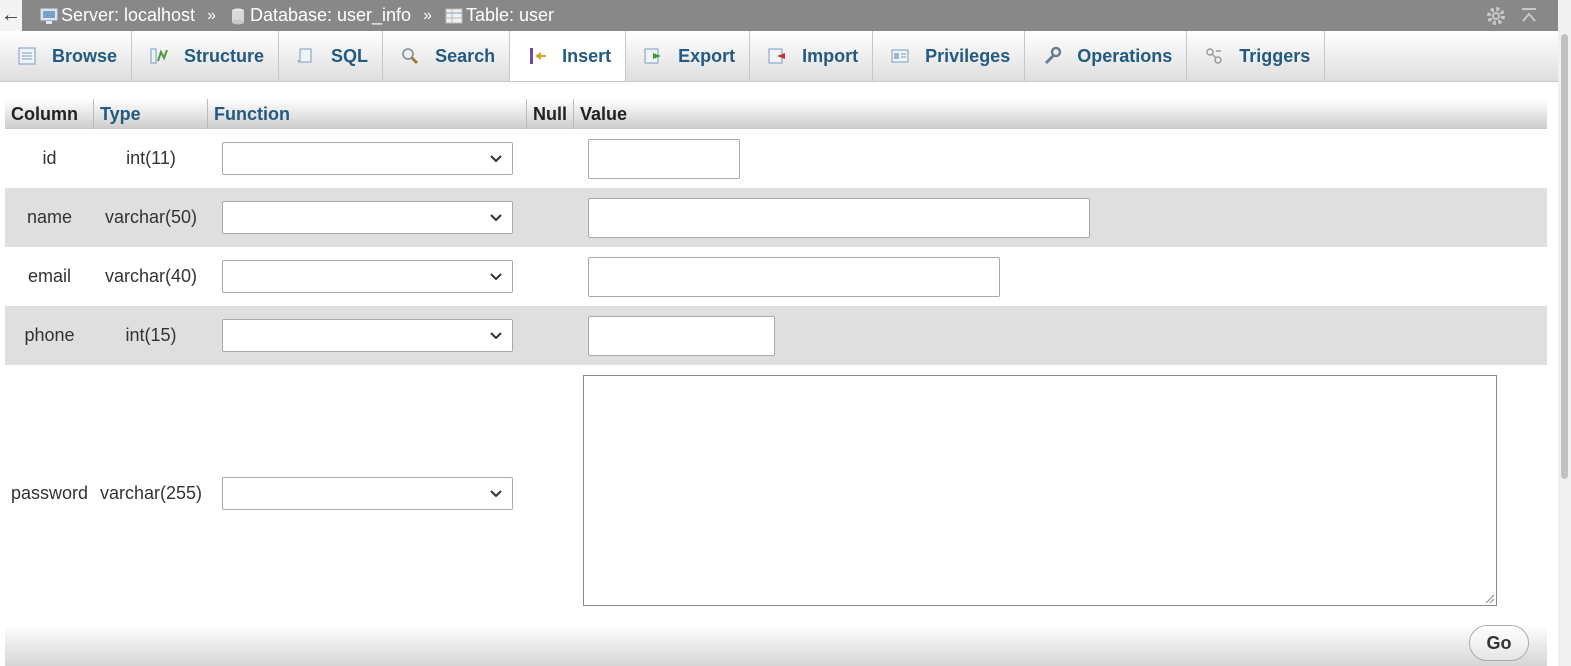  I want to click on tab-search: Search, so click(447, 56).